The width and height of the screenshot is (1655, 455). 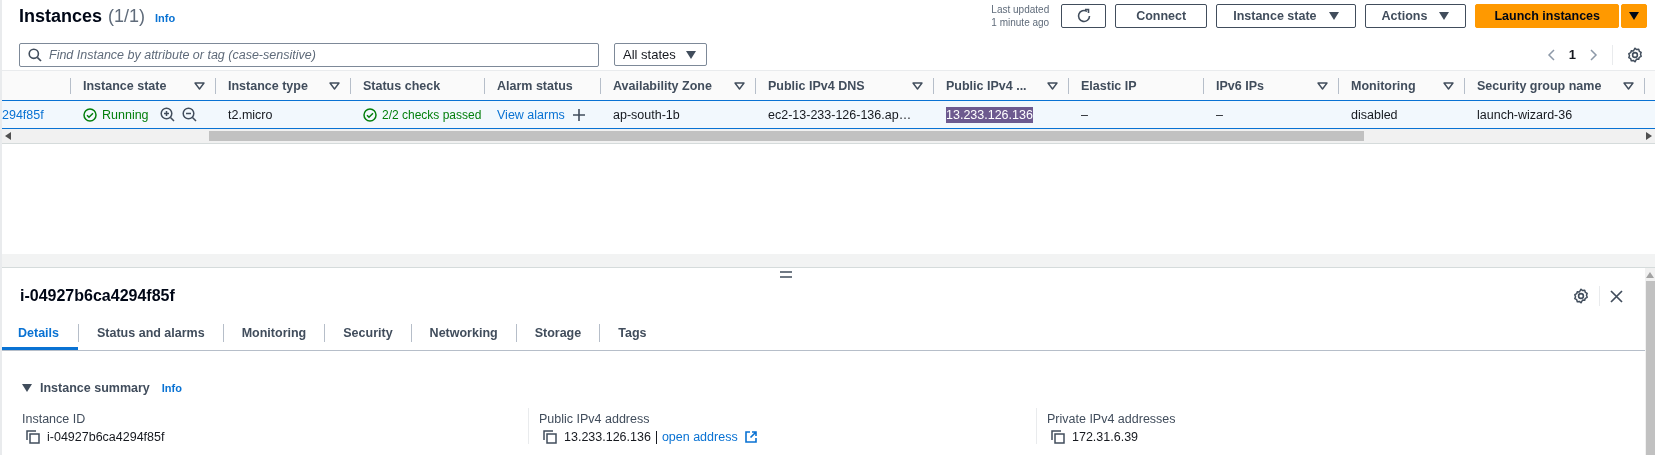 I want to click on field-label: Public IPv4 address, so click(x=595, y=418).